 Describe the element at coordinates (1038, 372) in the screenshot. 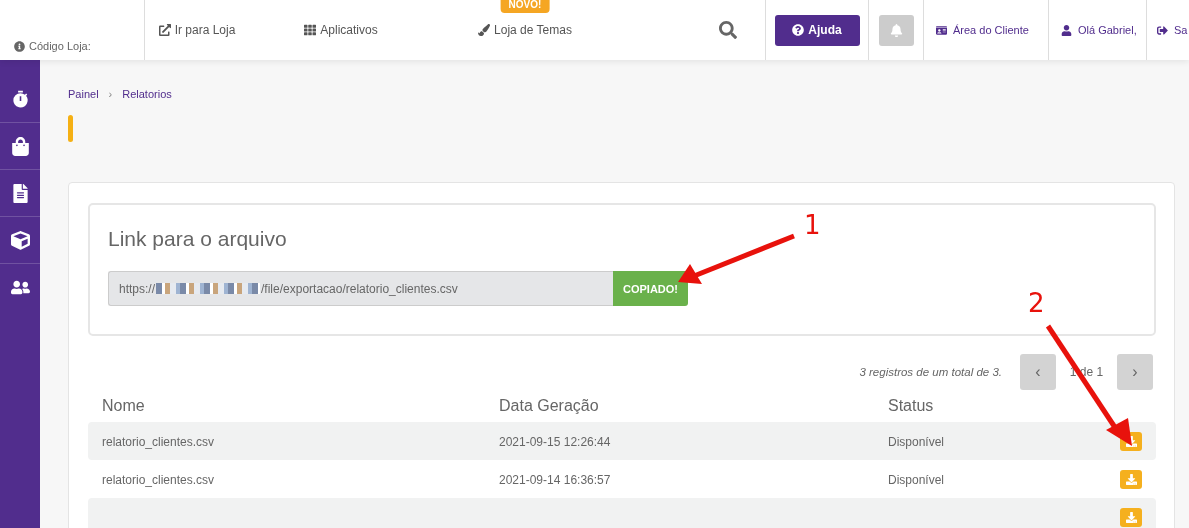

I see `previous-page-button: ‹` at that location.